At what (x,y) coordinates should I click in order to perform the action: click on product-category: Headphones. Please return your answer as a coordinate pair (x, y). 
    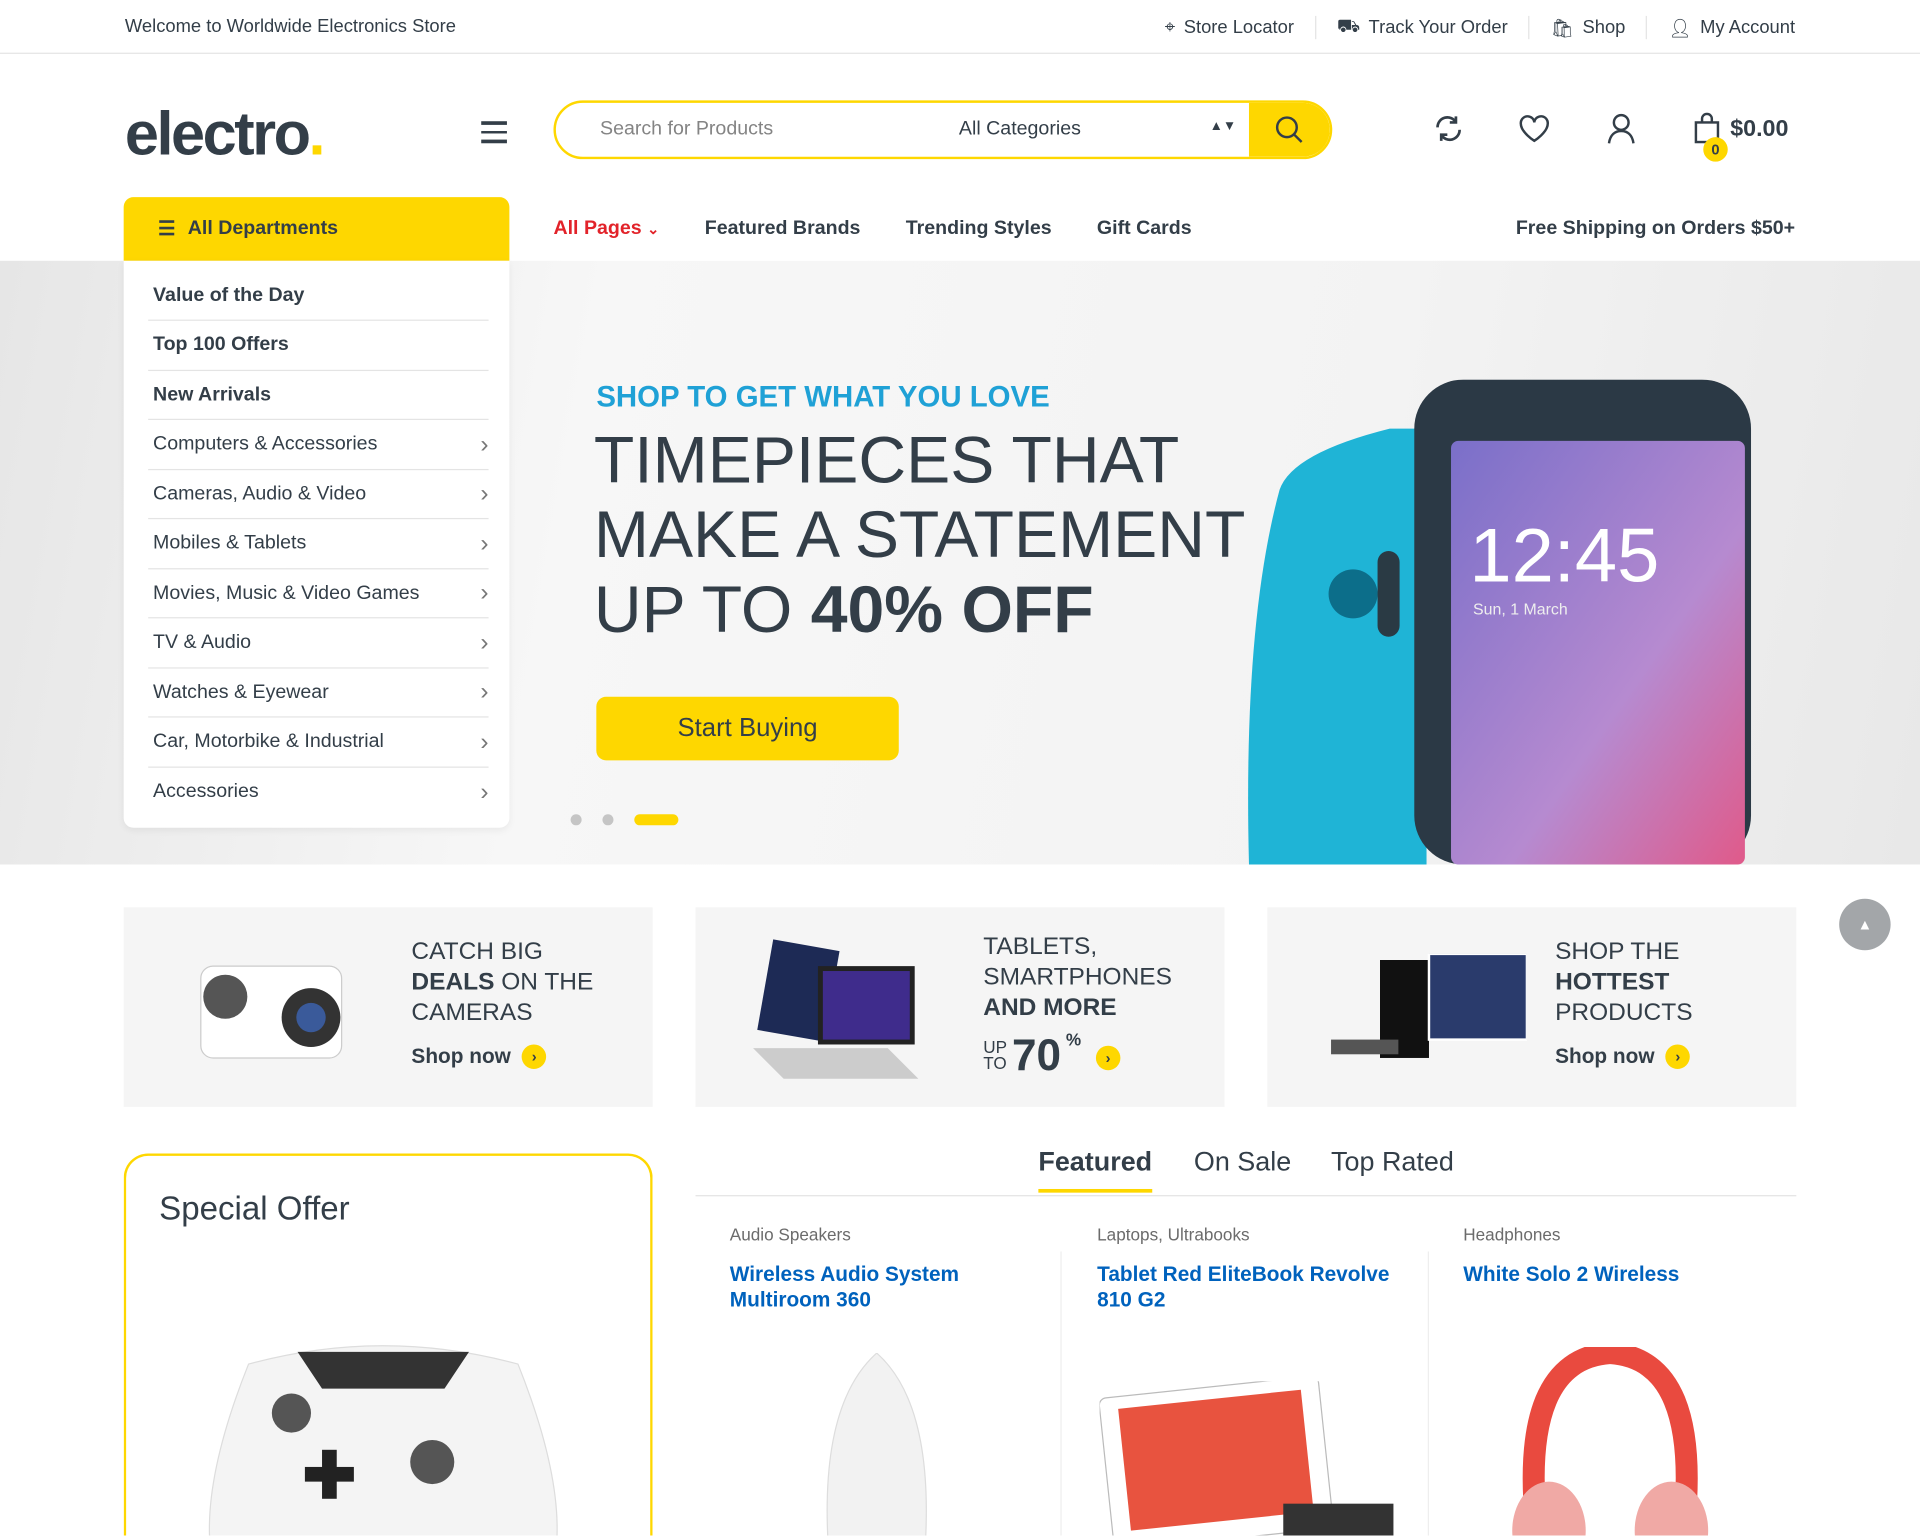
    Looking at the image, I should click on (1512, 1234).